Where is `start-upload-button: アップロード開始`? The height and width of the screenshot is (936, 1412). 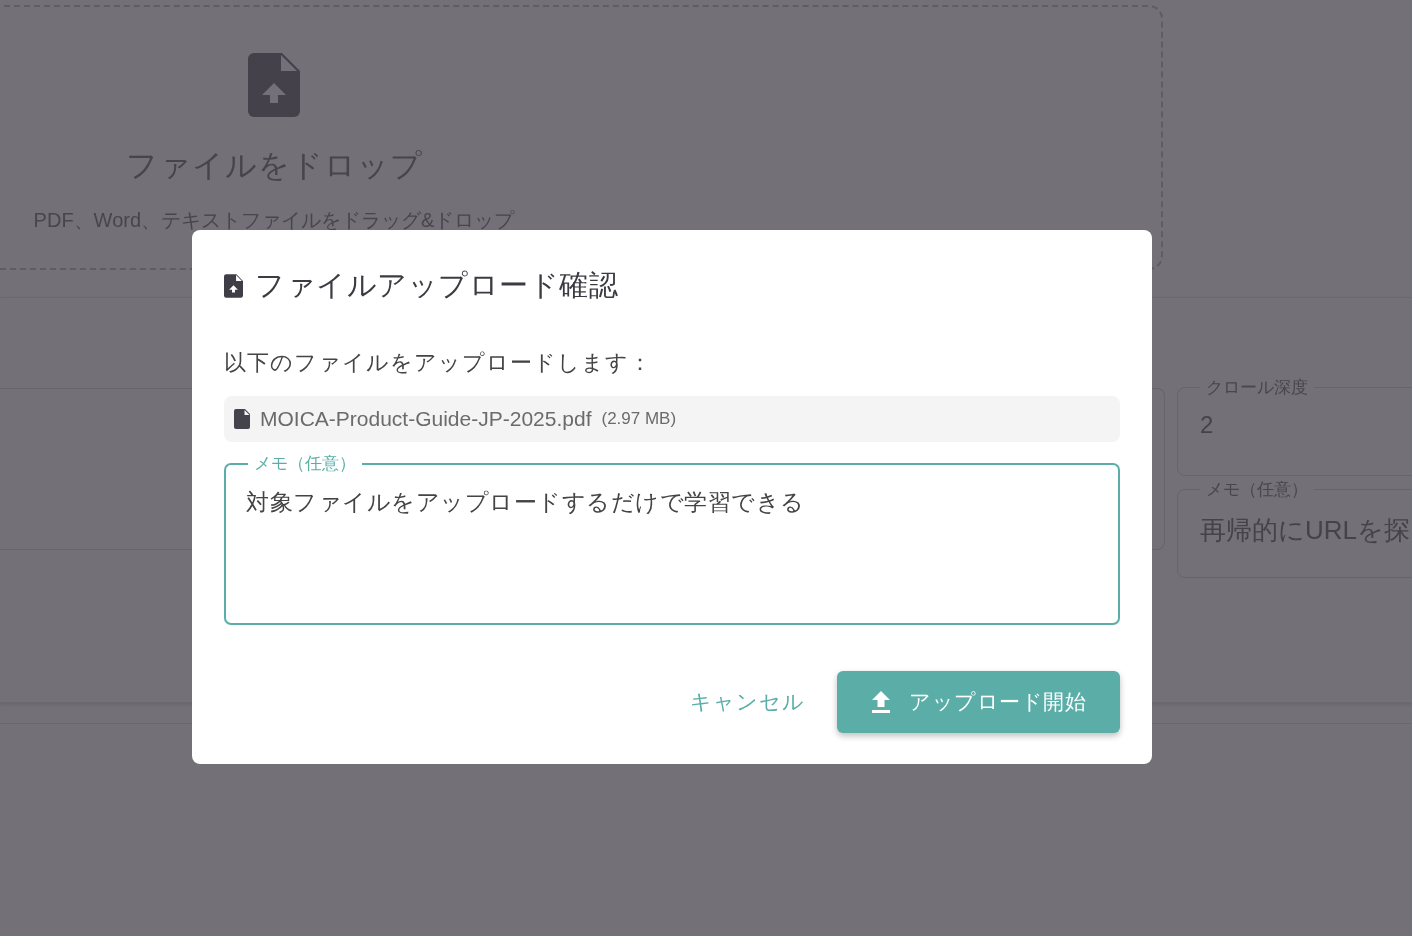 start-upload-button: アップロード開始 is located at coordinates (978, 702).